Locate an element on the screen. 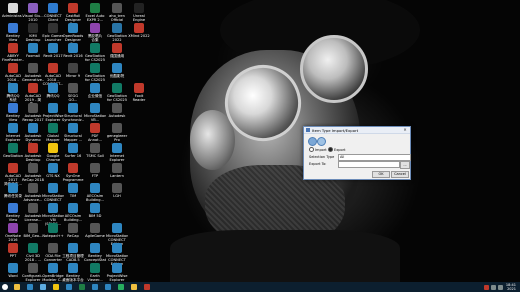 This screenshot has width=520, height=292. desktop-icon: Unreal Engine is located at coordinates (139, 12).